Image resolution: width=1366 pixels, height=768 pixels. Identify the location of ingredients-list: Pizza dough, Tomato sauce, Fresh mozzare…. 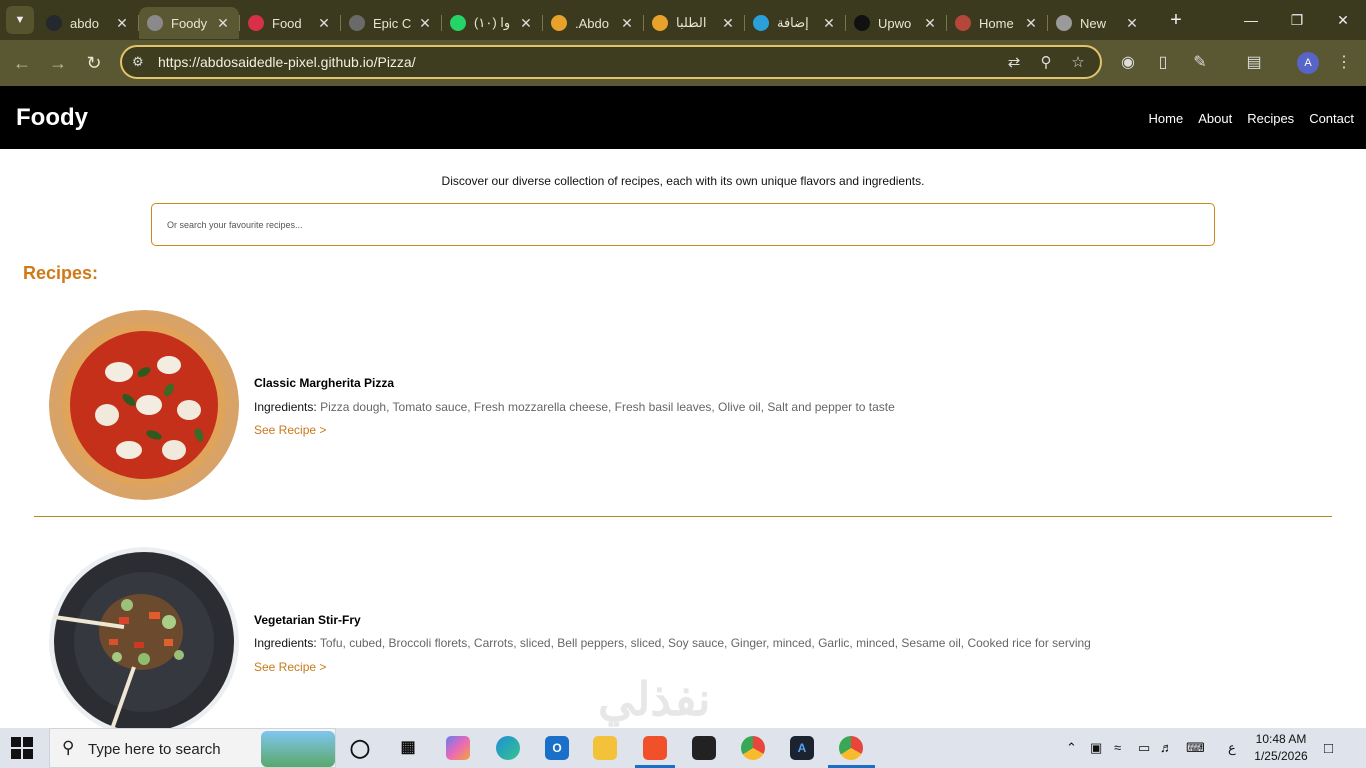
(607, 407).